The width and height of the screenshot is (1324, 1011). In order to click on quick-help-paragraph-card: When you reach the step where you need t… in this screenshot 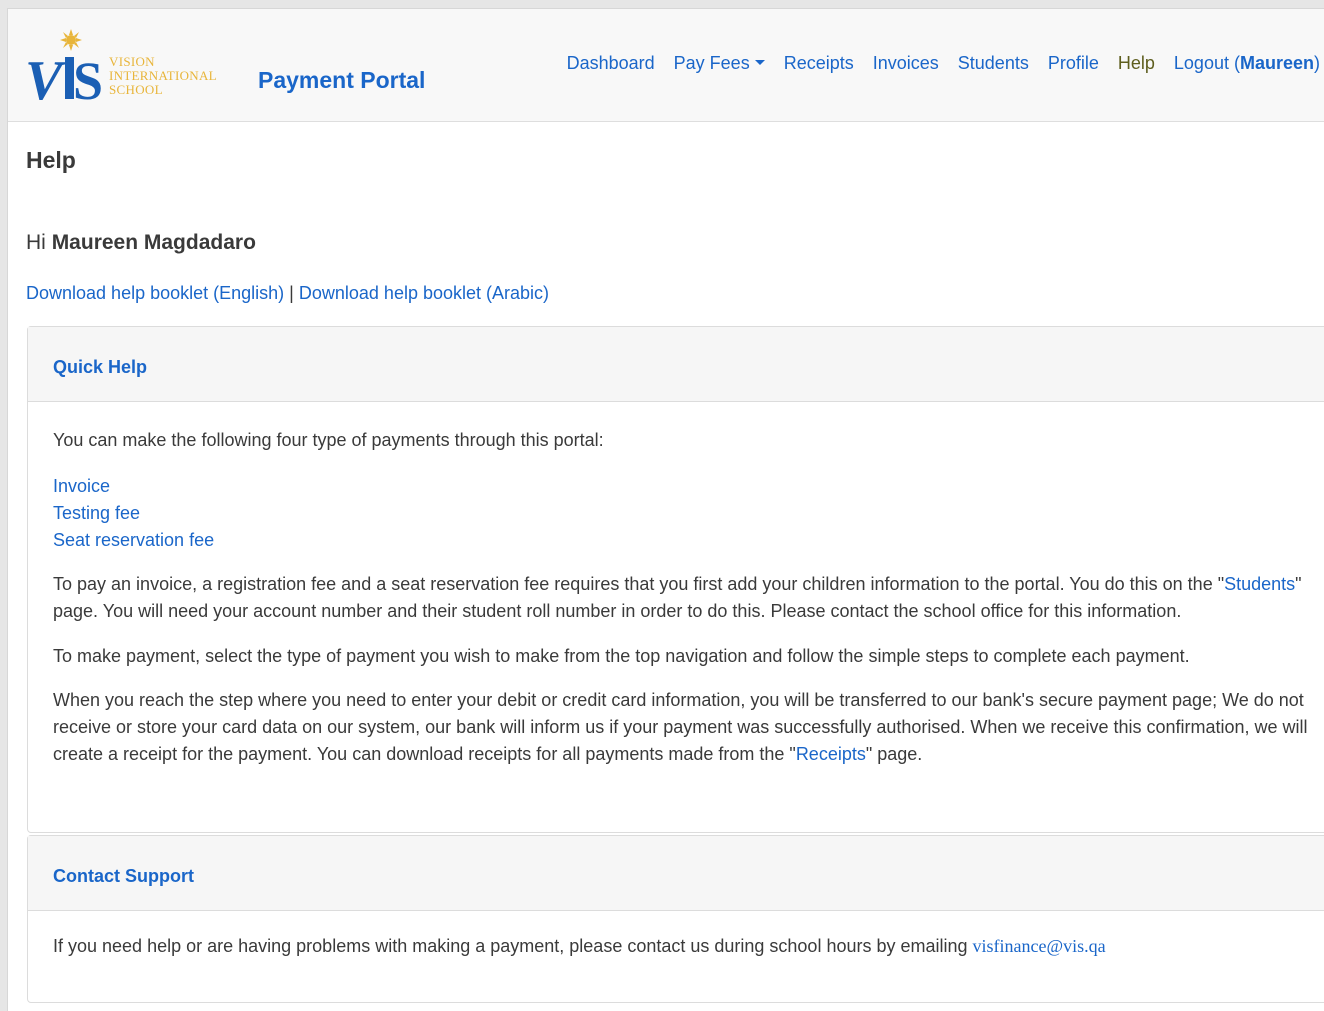, I will do `click(683, 727)`.